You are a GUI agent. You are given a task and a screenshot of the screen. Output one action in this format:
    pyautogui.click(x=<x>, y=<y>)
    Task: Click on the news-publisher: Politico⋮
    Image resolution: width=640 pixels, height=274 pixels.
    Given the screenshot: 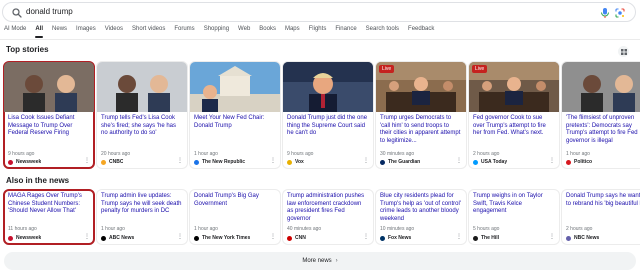 What is the action you would take?
    pyautogui.click(x=603, y=162)
    